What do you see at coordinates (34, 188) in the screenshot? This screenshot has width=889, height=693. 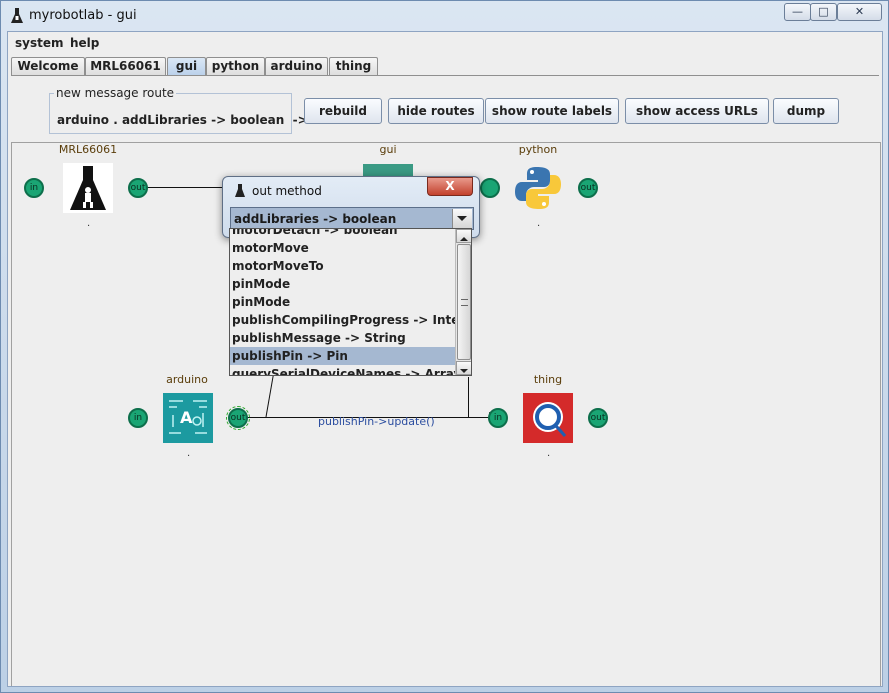 I see `mrl-in-port: in` at bounding box center [34, 188].